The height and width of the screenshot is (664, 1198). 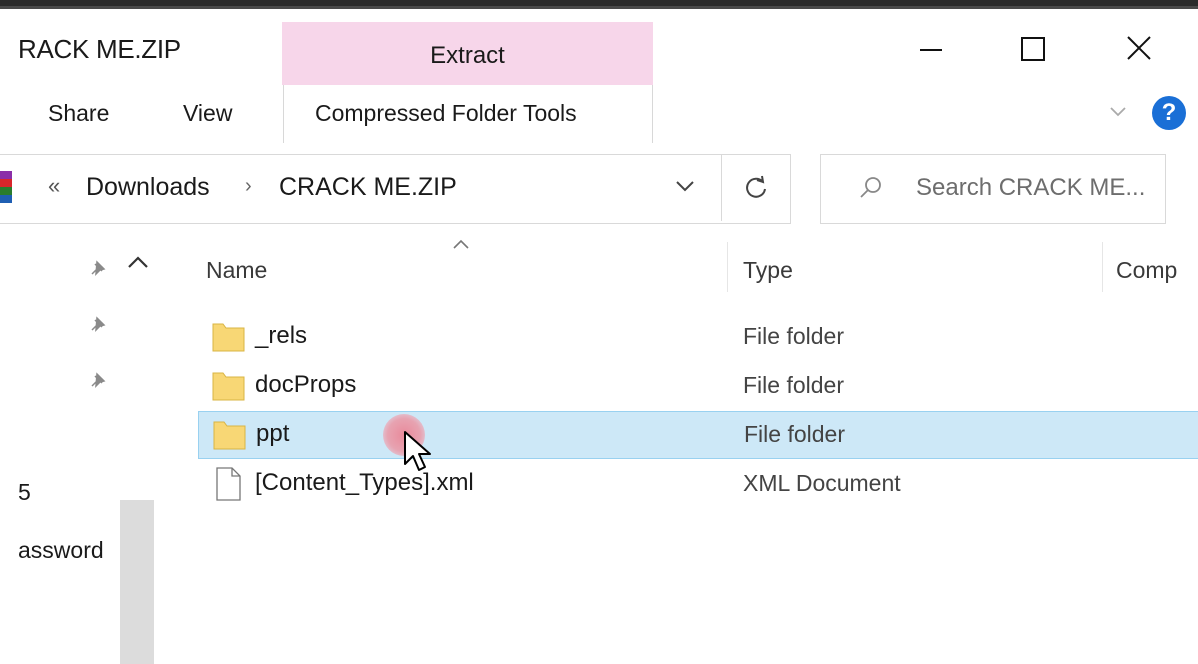 What do you see at coordinates (6, 187) in the screenshot?
I see `winrar-icon` at bounding box center [6, 187].